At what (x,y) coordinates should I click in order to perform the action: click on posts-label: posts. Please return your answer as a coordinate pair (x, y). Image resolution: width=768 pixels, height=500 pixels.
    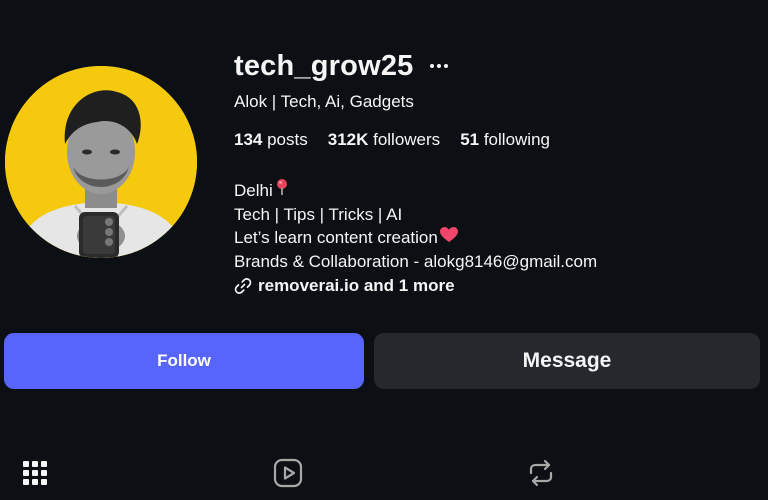
    Looking at the image, I should click on (285, 139).